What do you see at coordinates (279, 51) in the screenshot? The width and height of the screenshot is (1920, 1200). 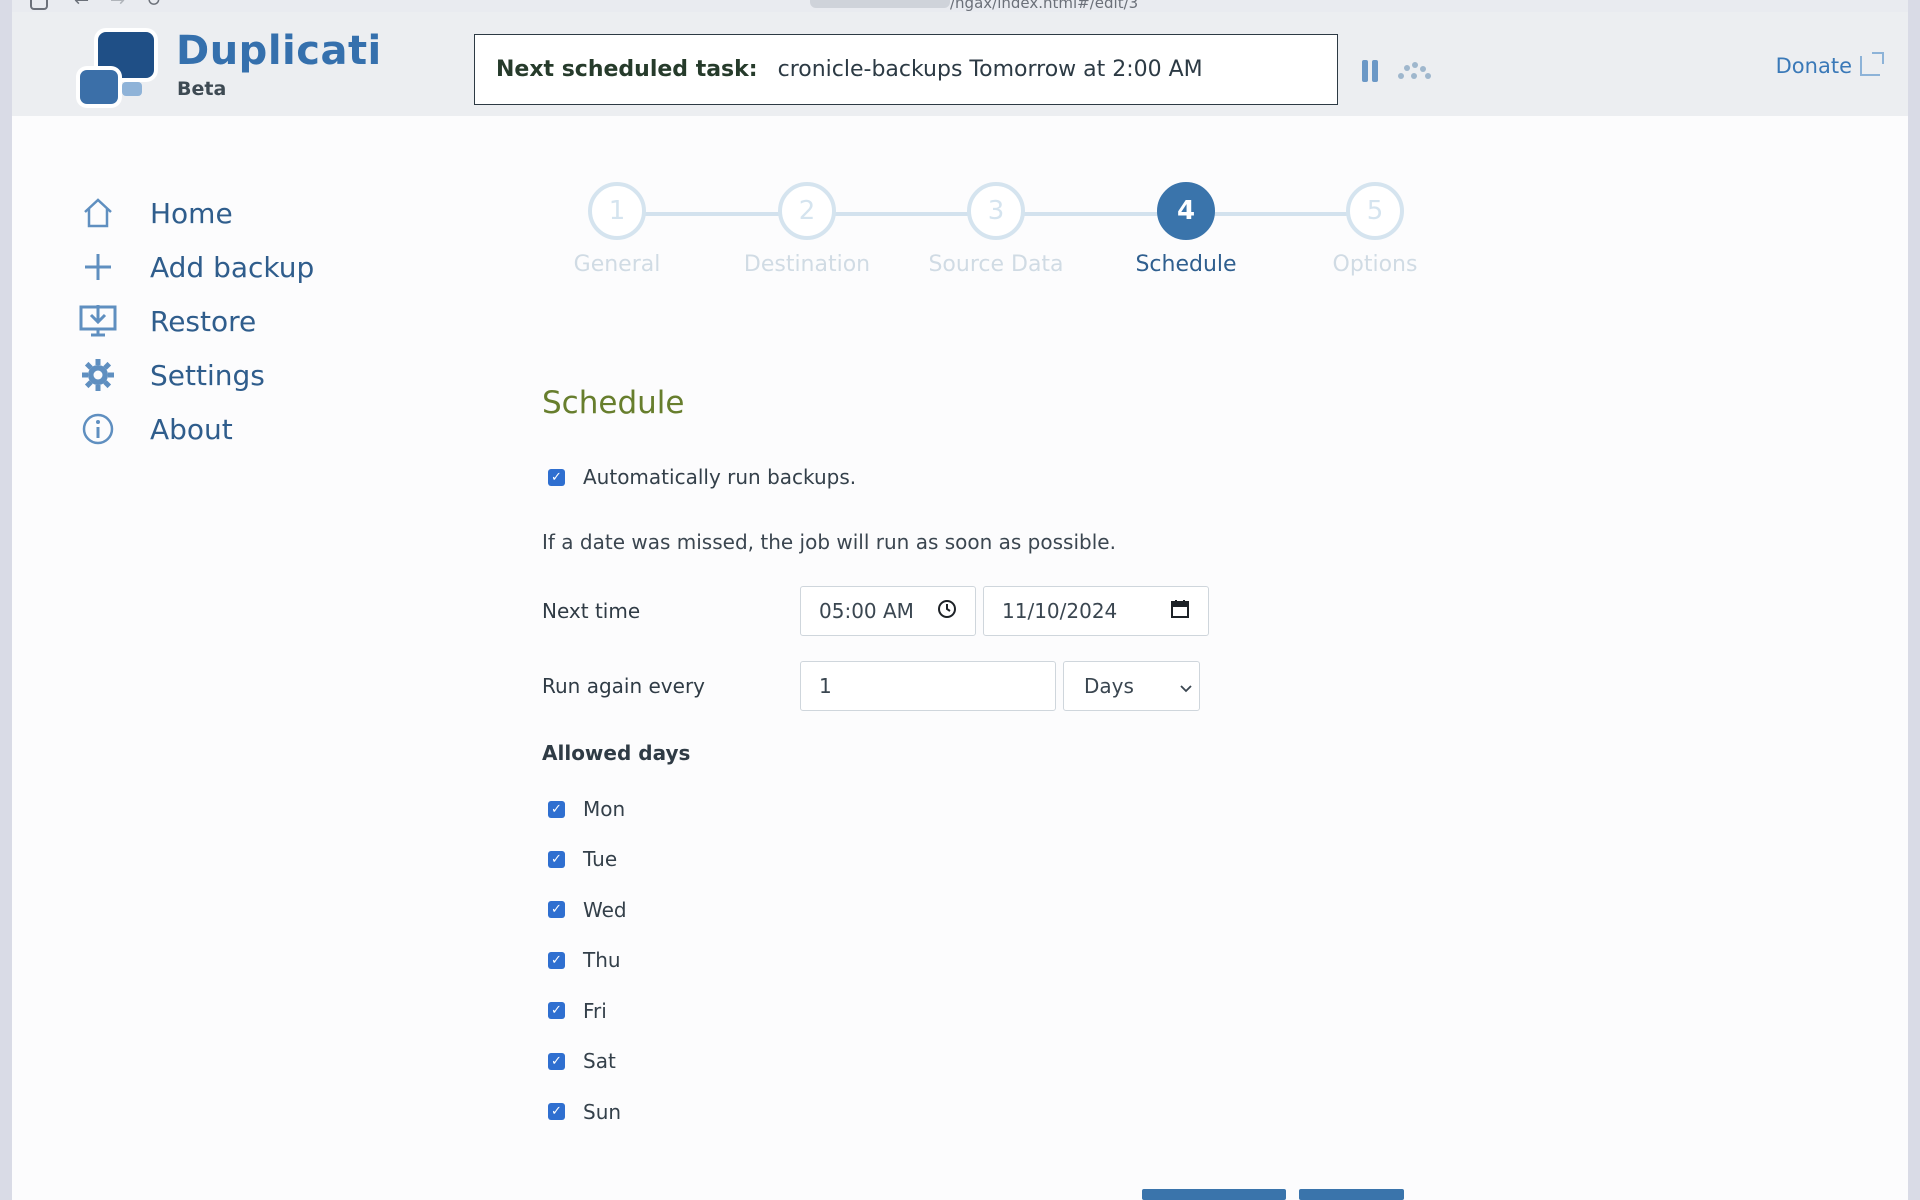 I see `brand-name: Duplicati` at bounding box center [279, 51].